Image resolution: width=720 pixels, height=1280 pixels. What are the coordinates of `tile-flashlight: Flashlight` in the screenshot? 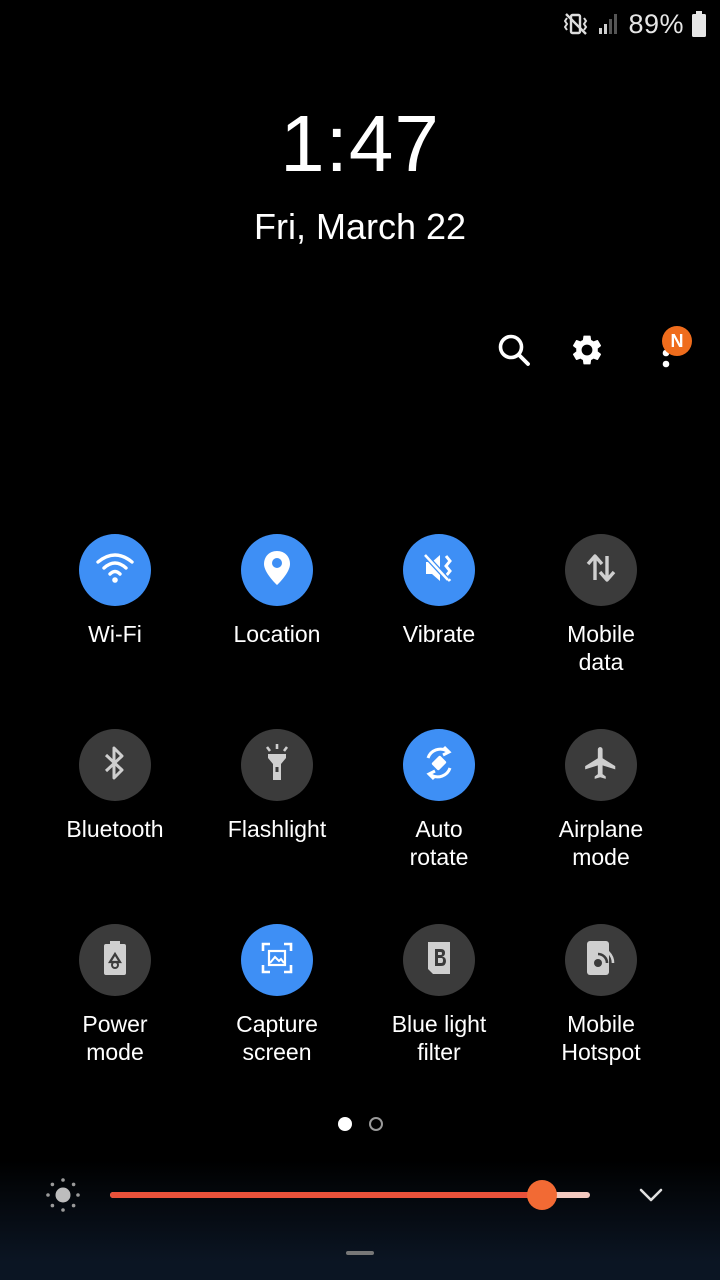 It's located at (277, 786).